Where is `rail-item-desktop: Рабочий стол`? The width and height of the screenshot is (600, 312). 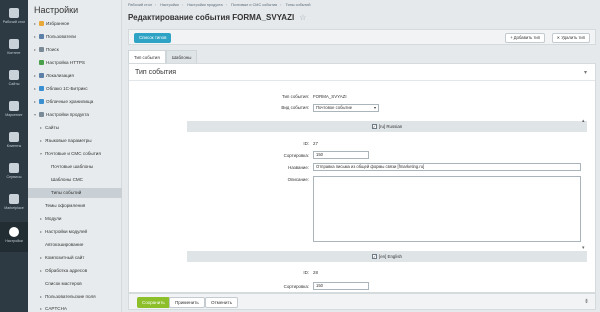
rail-item-desktop: Рабочий стол is located at coordinates (14, 18).